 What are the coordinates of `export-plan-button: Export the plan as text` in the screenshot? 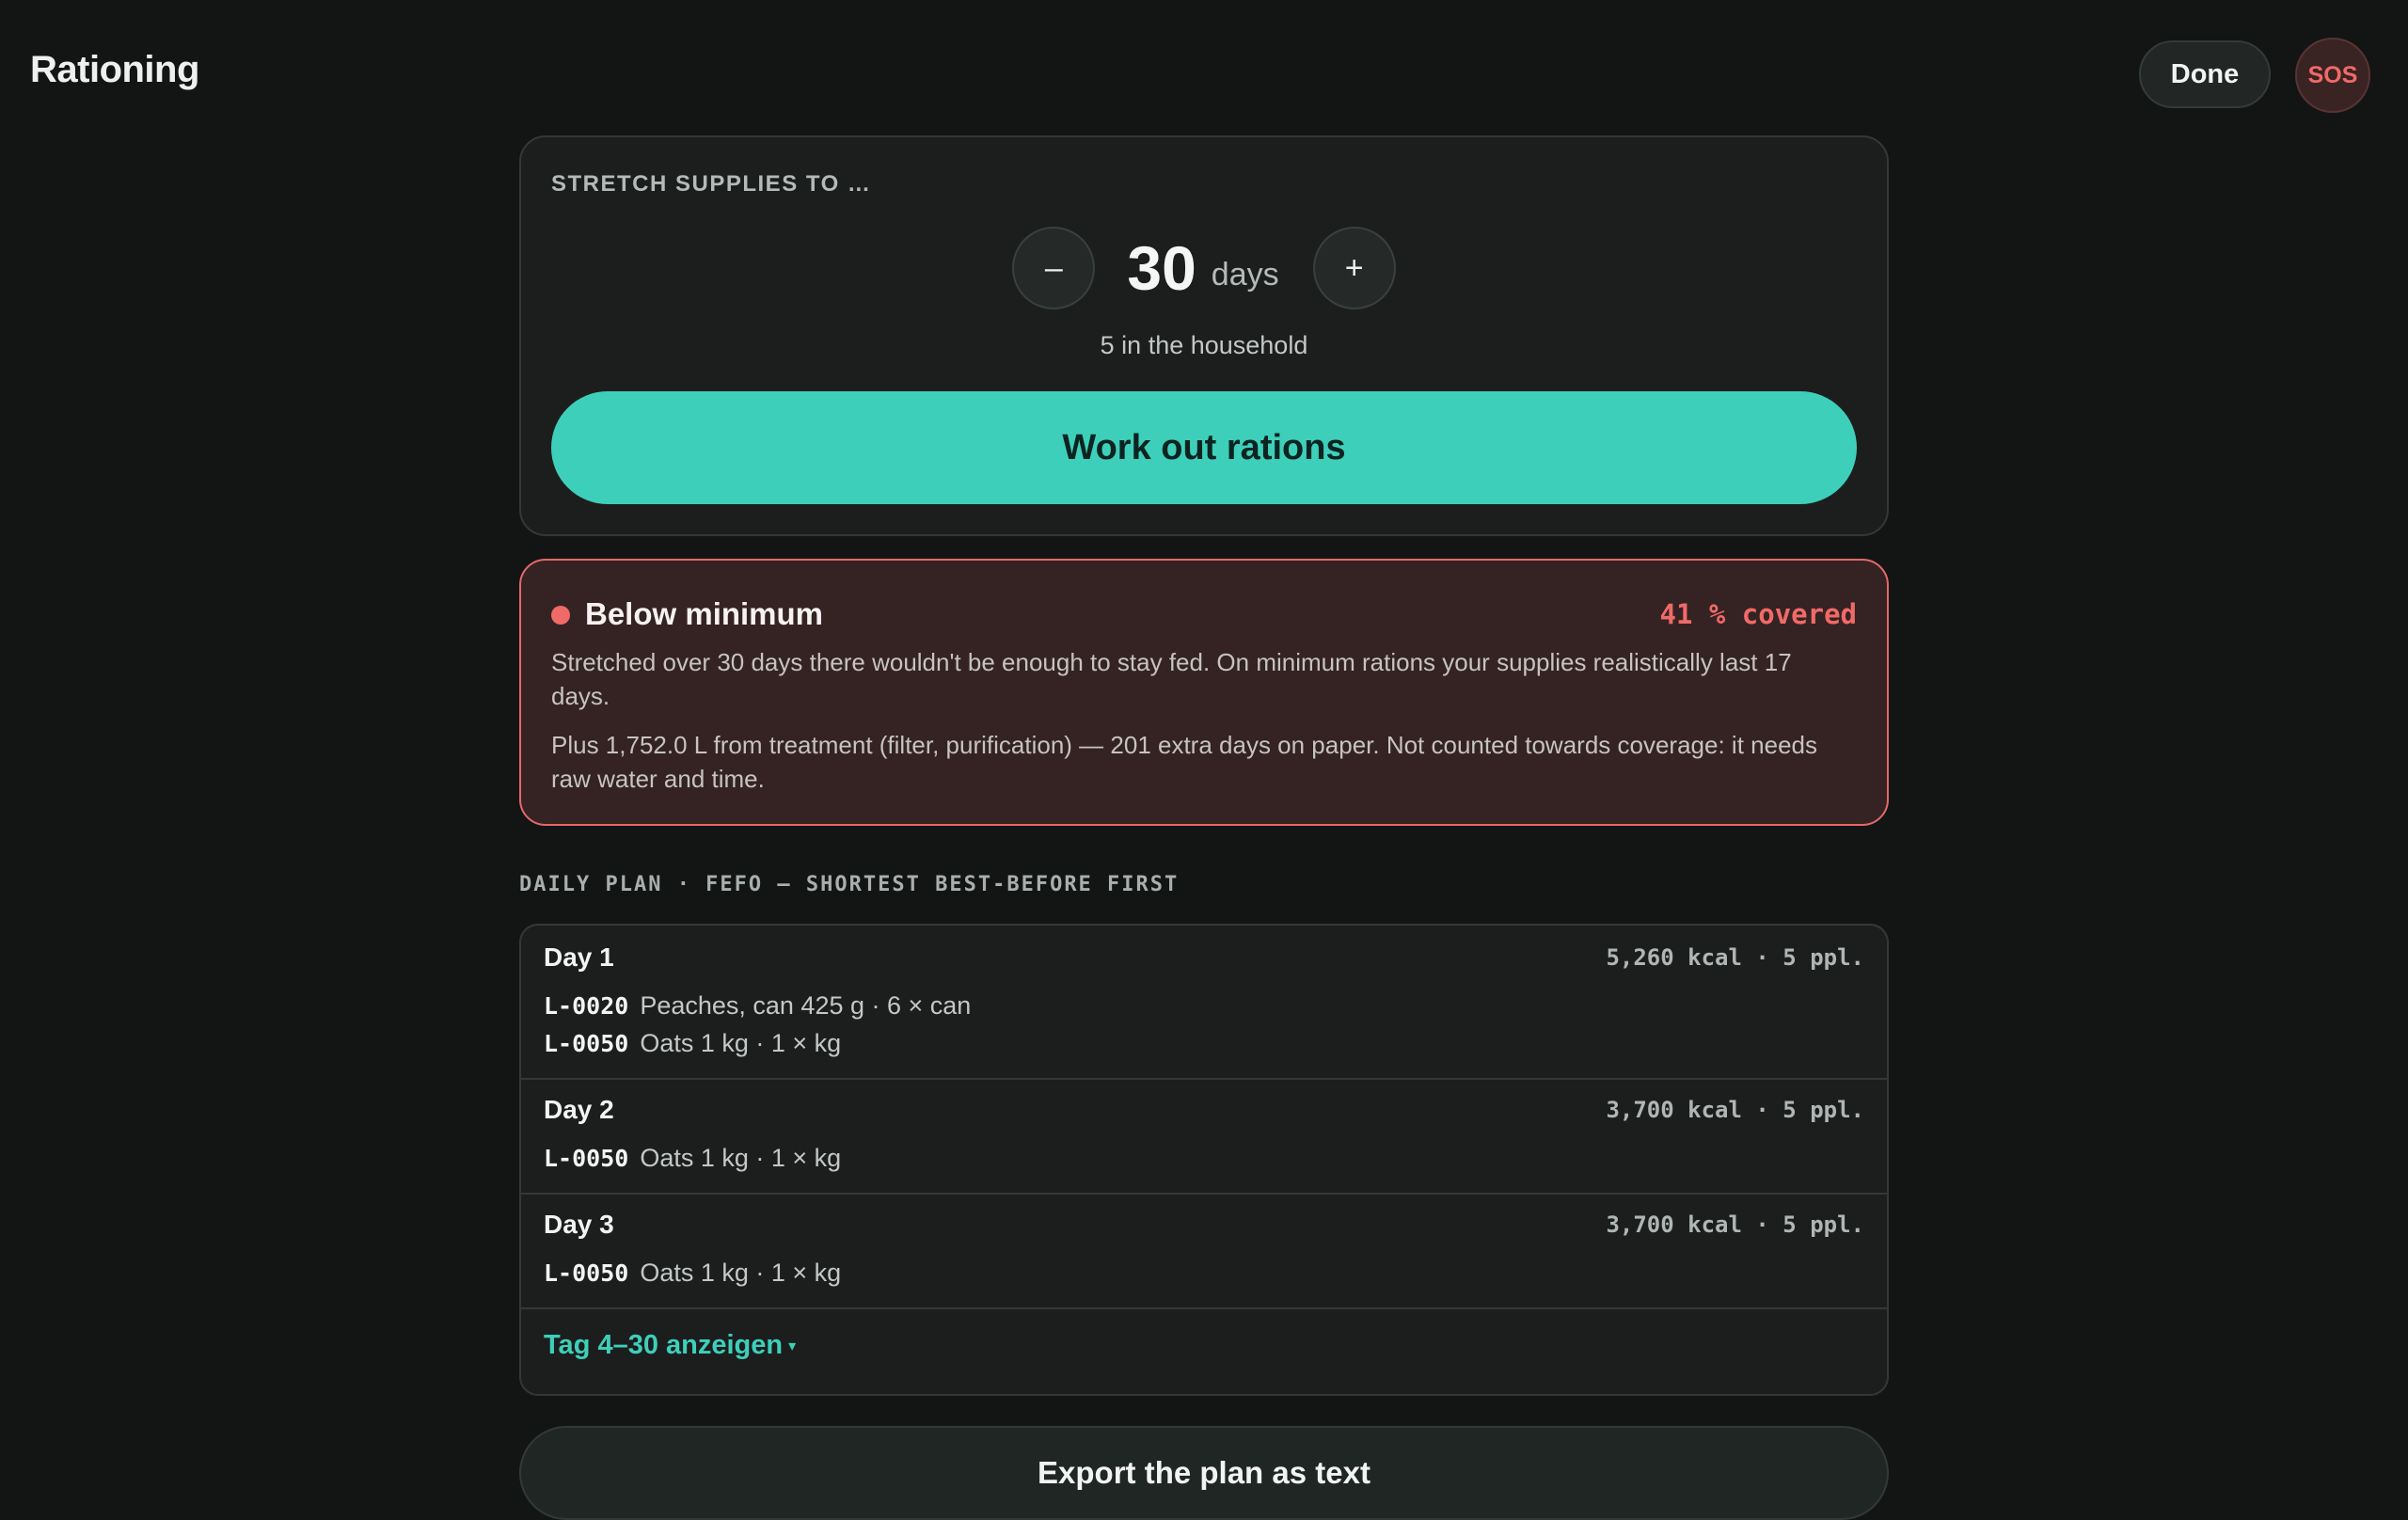 It's located at (1204, 1473).